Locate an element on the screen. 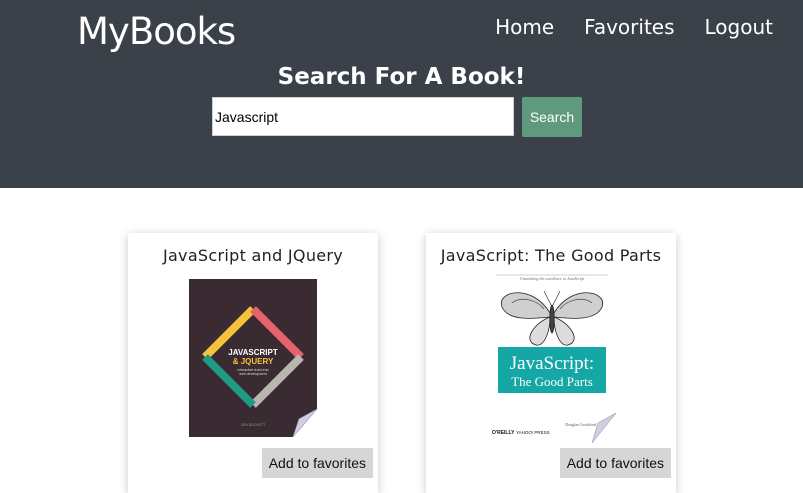 This screenshot has width=803, height=493. cover-text: Douglas Crockford is located at coordinates (580, 424).